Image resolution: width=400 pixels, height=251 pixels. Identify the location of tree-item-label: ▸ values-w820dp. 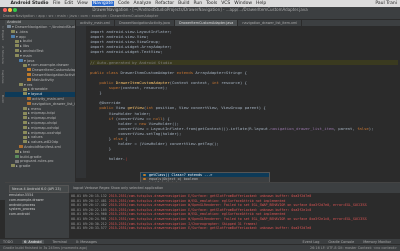
(43, 142).